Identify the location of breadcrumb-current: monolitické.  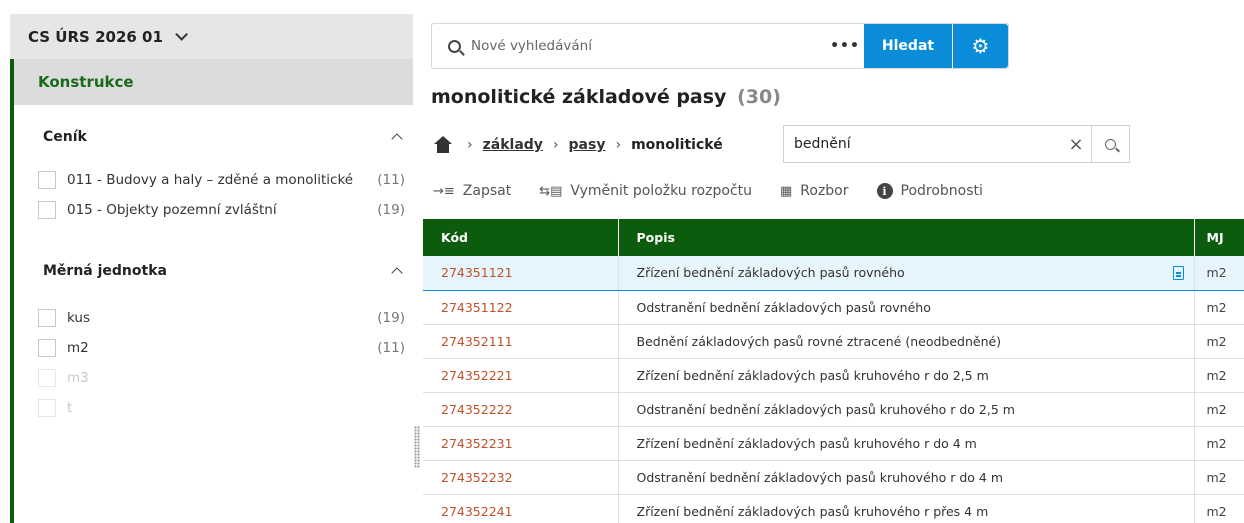
(677, 145).